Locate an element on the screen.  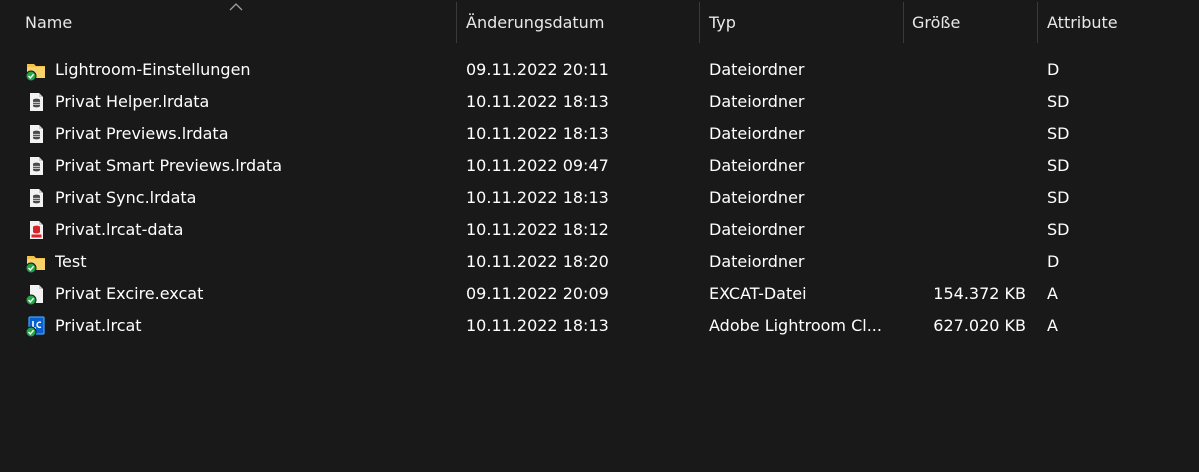
file-name: Privat.lrcat-data is located at coordinates (119, 229).